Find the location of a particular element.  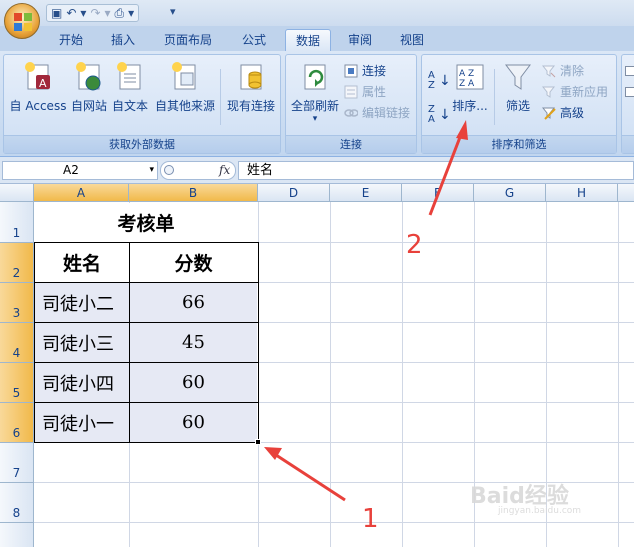

svg-text: A Z is located at coordinates (466, 74).